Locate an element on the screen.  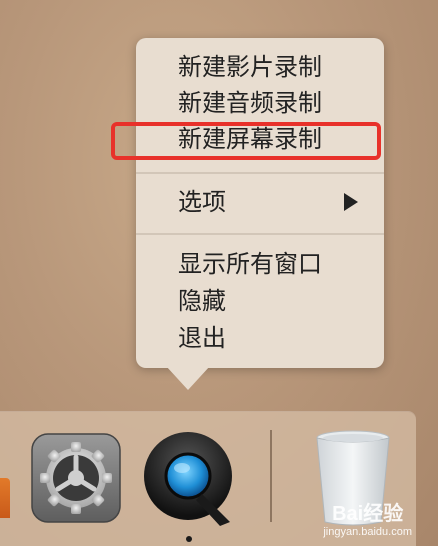
menu-item-new-audio-recording: 新建音频录制 is located at coordinates (250, 103).